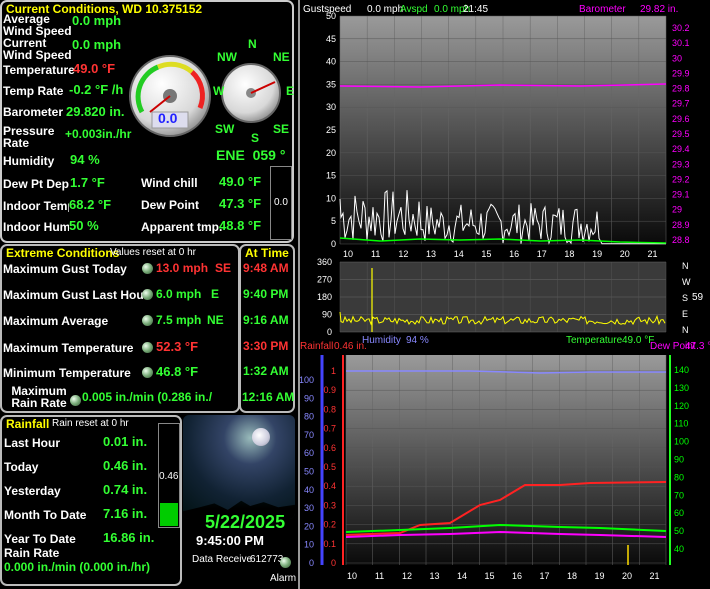 The height and width of the screenshot is (589, 710). I want to click on data-received-value: 612773, so click(267, 559).